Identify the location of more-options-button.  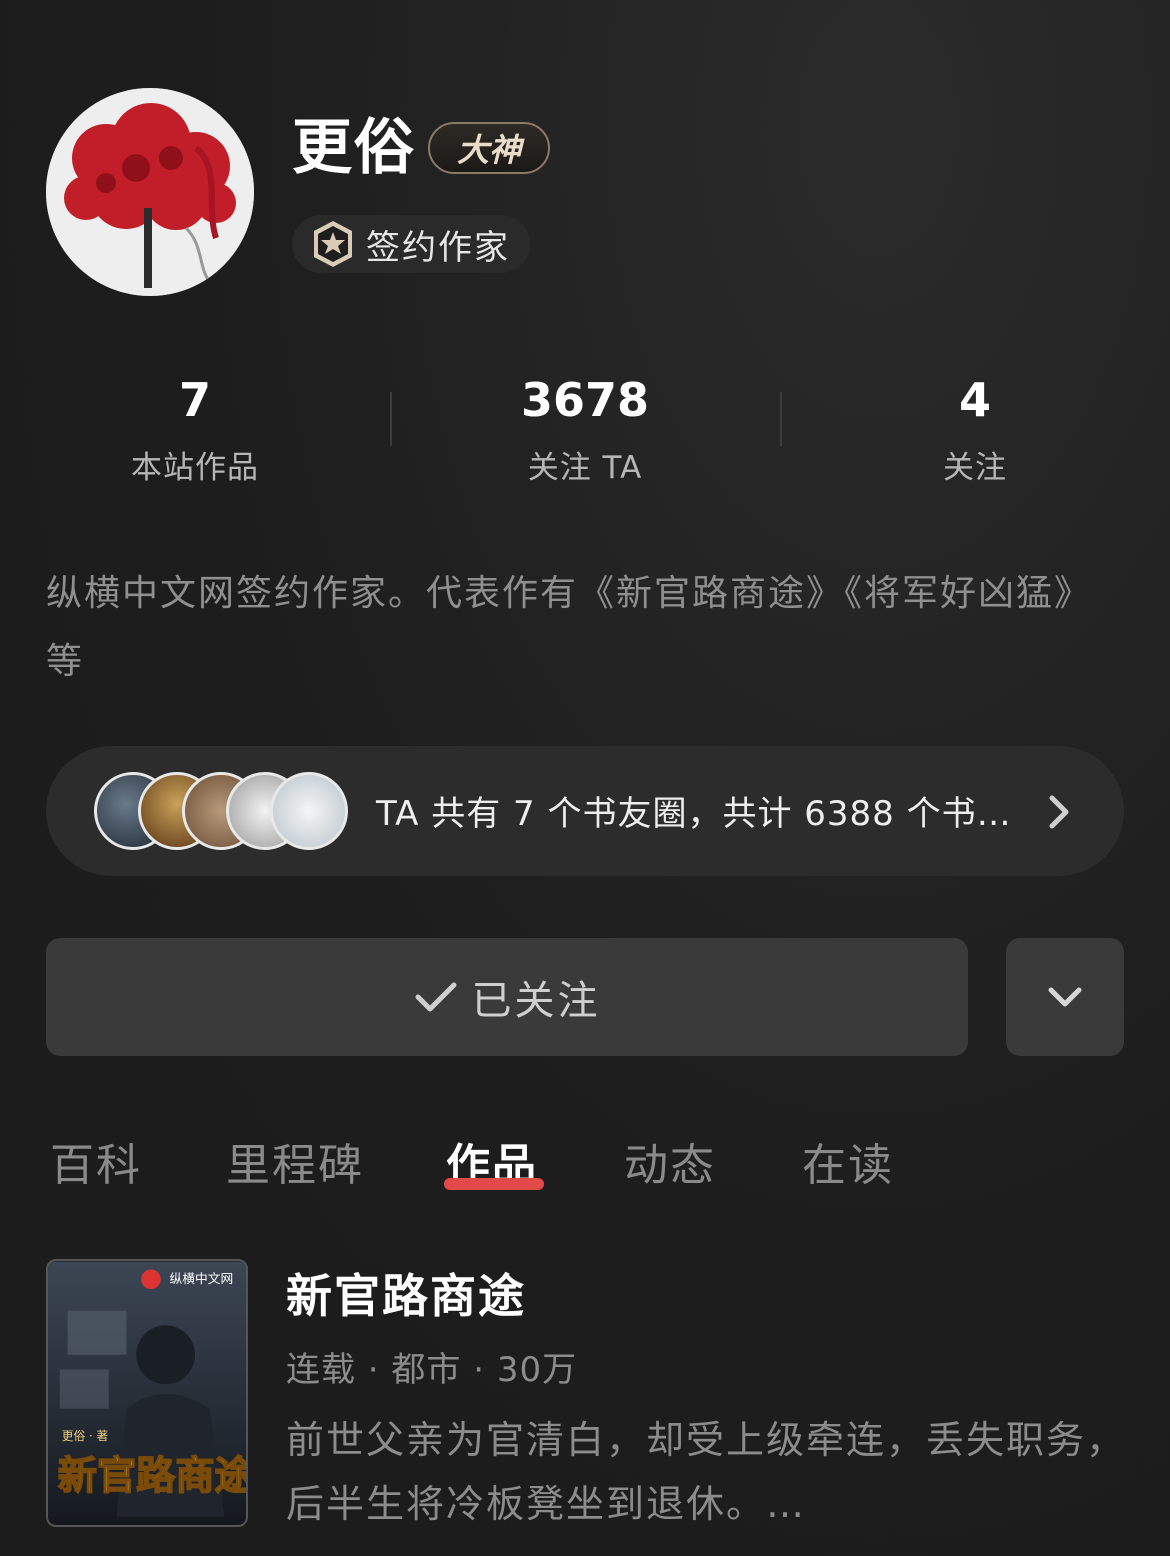
(1065, 997).